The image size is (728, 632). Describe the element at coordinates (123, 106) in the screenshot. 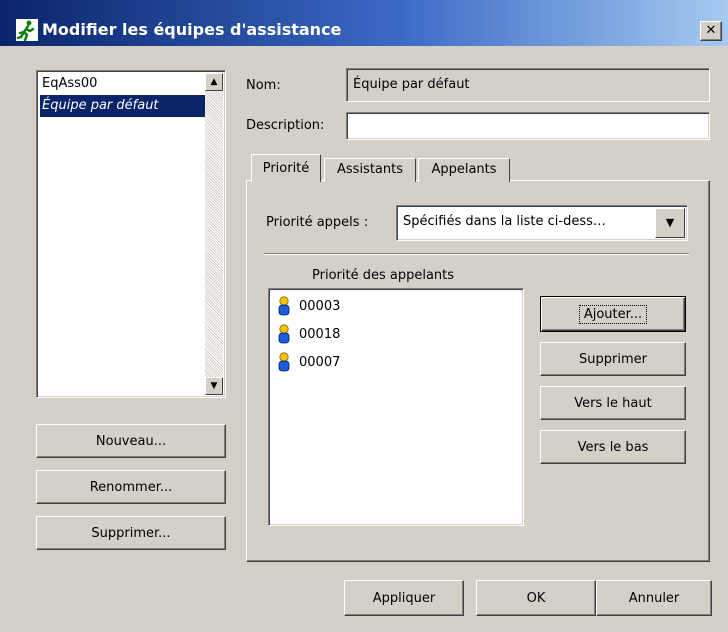

I see `team-list-item-selected: Équipe par défaut` at that location.